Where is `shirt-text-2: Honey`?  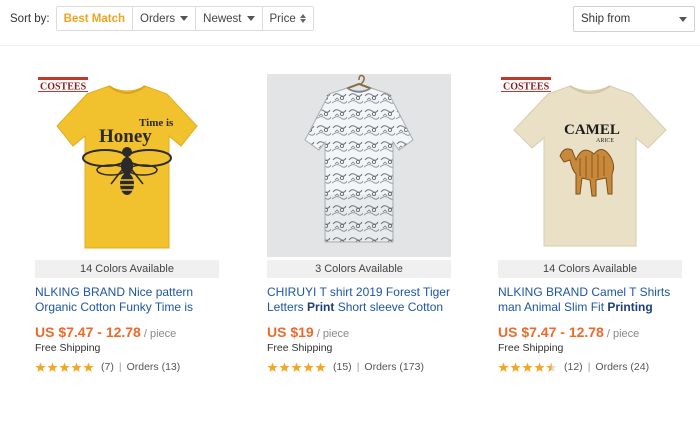 shirt-text-2: Honey is located at coordinates (125, 136).